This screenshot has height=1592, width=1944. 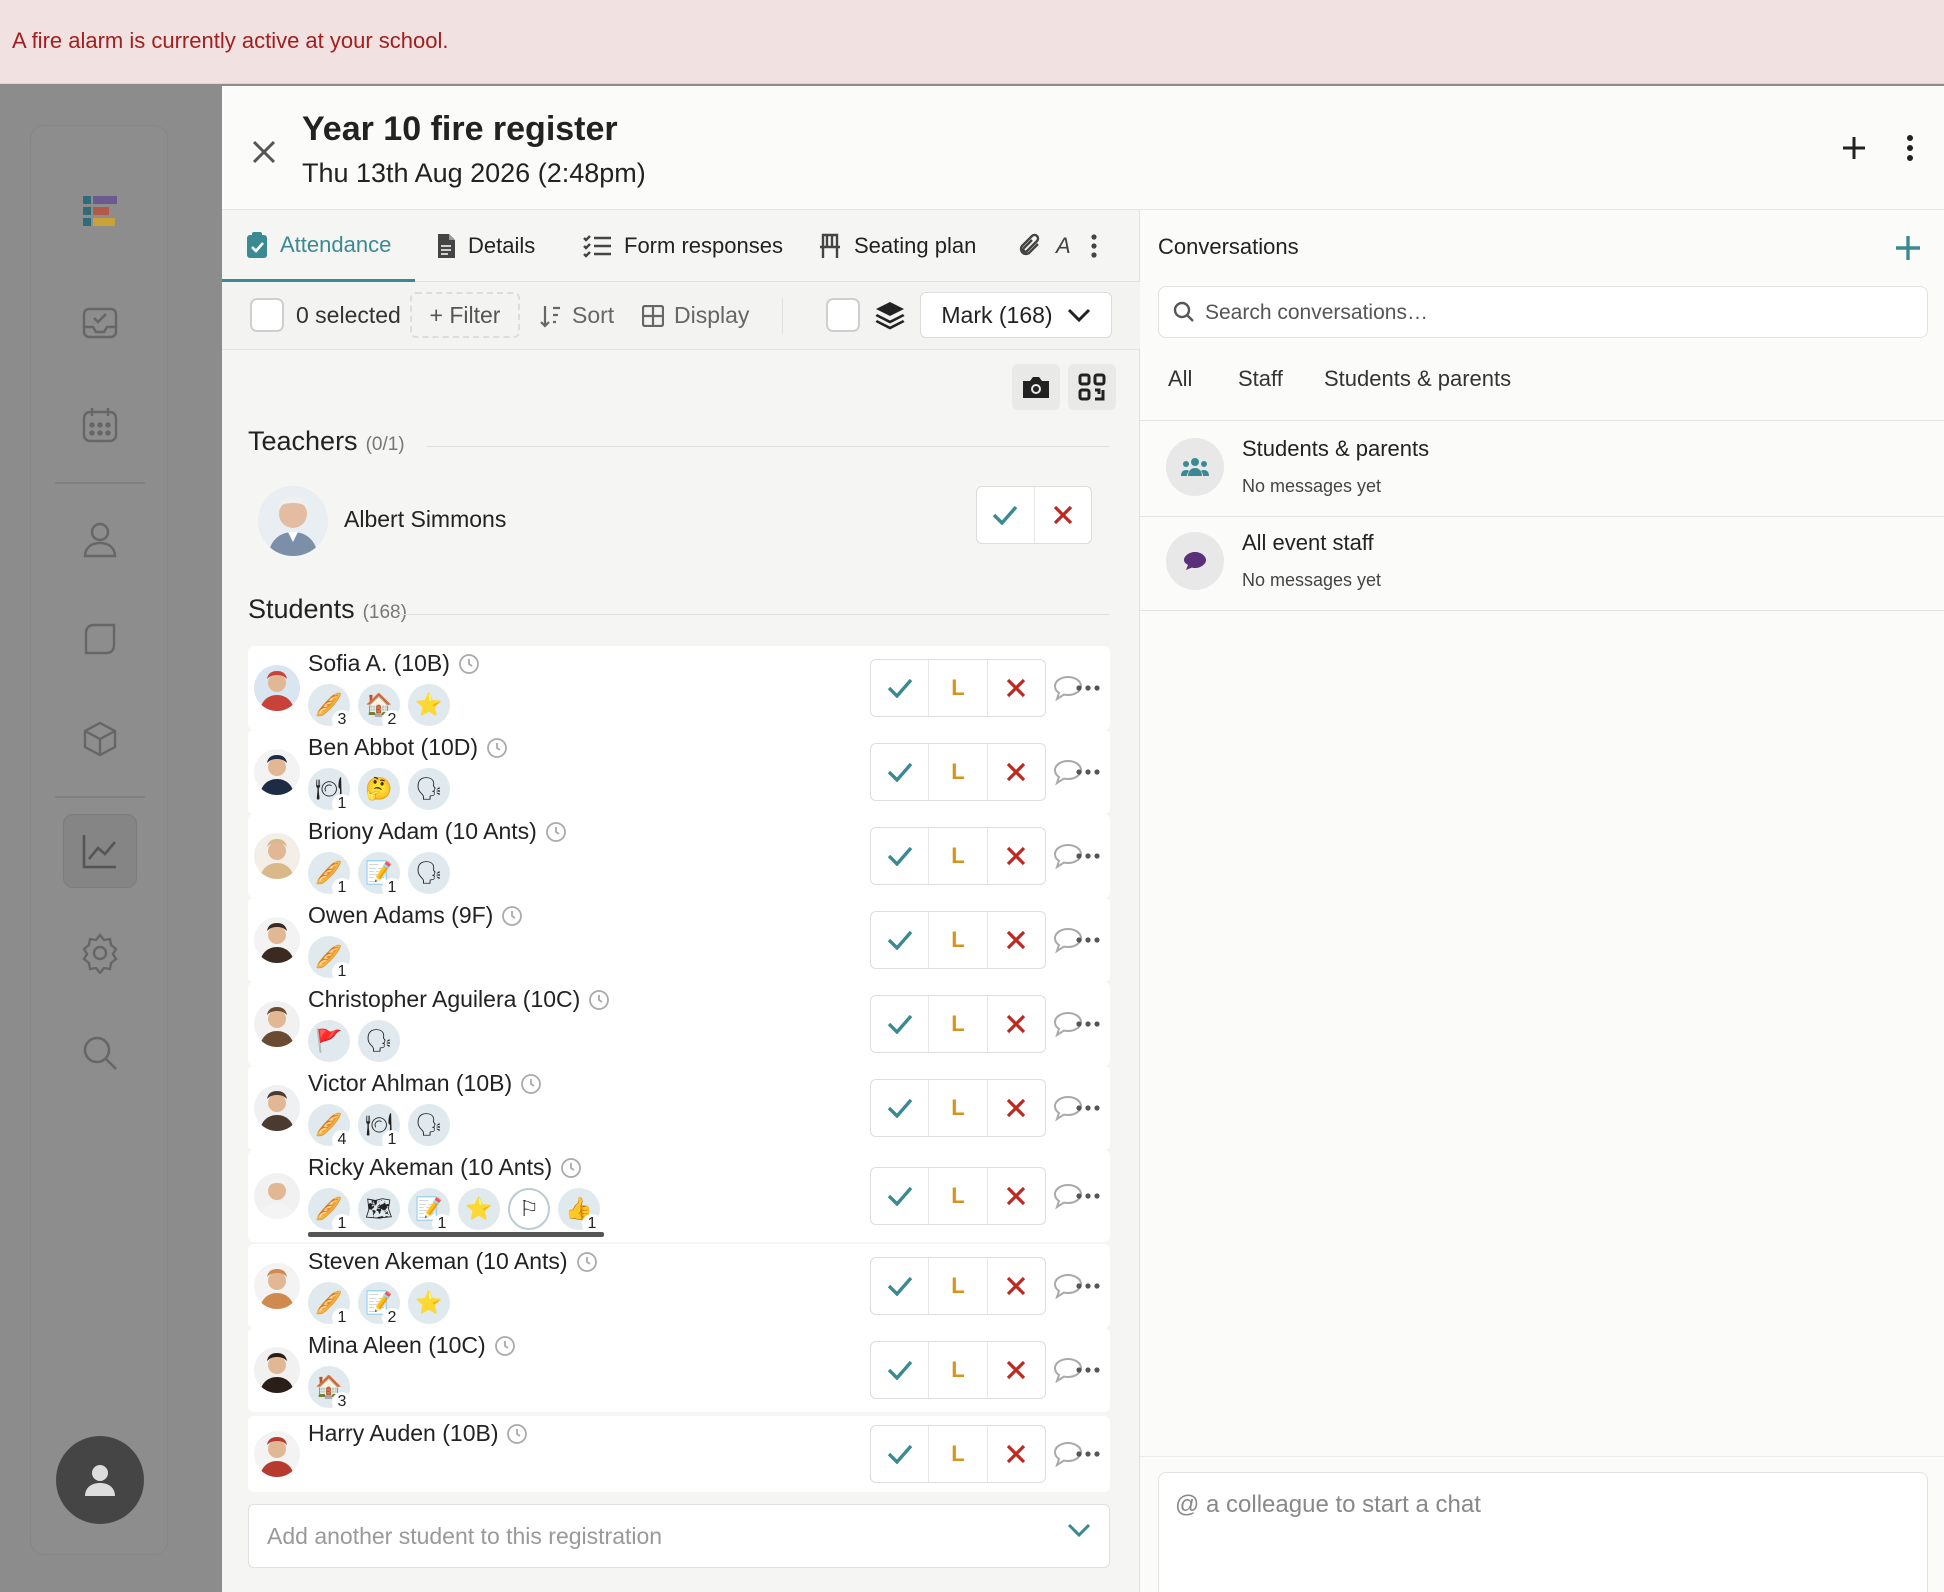 What do you see at coordinates (1542, 563) in the screenshot?
I see `conversation-item: All event staff No messages yet` at bounding box center [1542, 563].